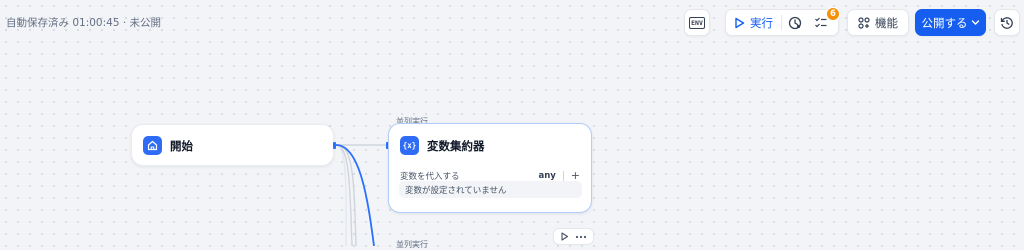 The image size is (1024, 250). I want to click on features-label: 機能, so click(886, 22).